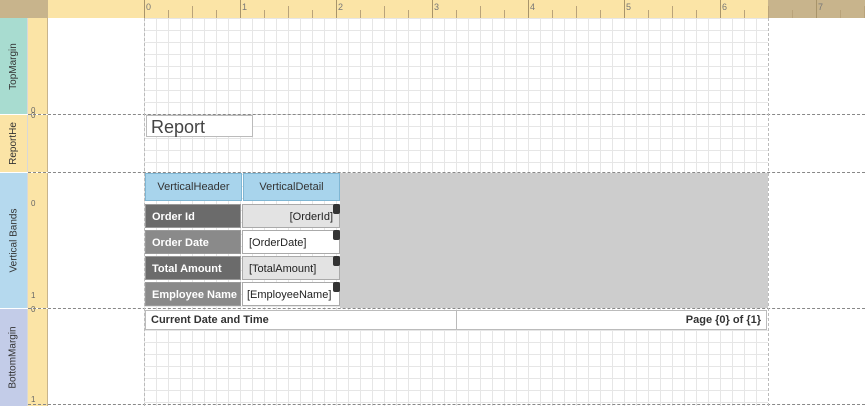 The width and height of the screenshot is (865, 406). I want to click on detail-cell-total-amount: [TotalAmount], so click(291, 268).